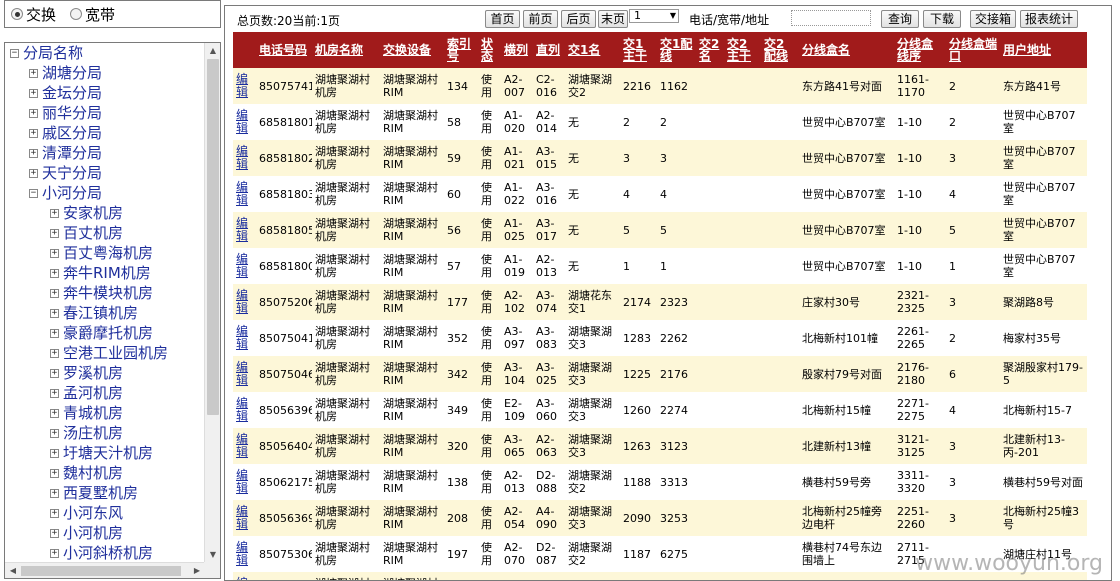 Image resolution: width=1120 pixels, height=581 pixels. Describe the element at coordinates (105, 133) in the screenshot. I see `tree-branch: + 戚区分局` at that location.